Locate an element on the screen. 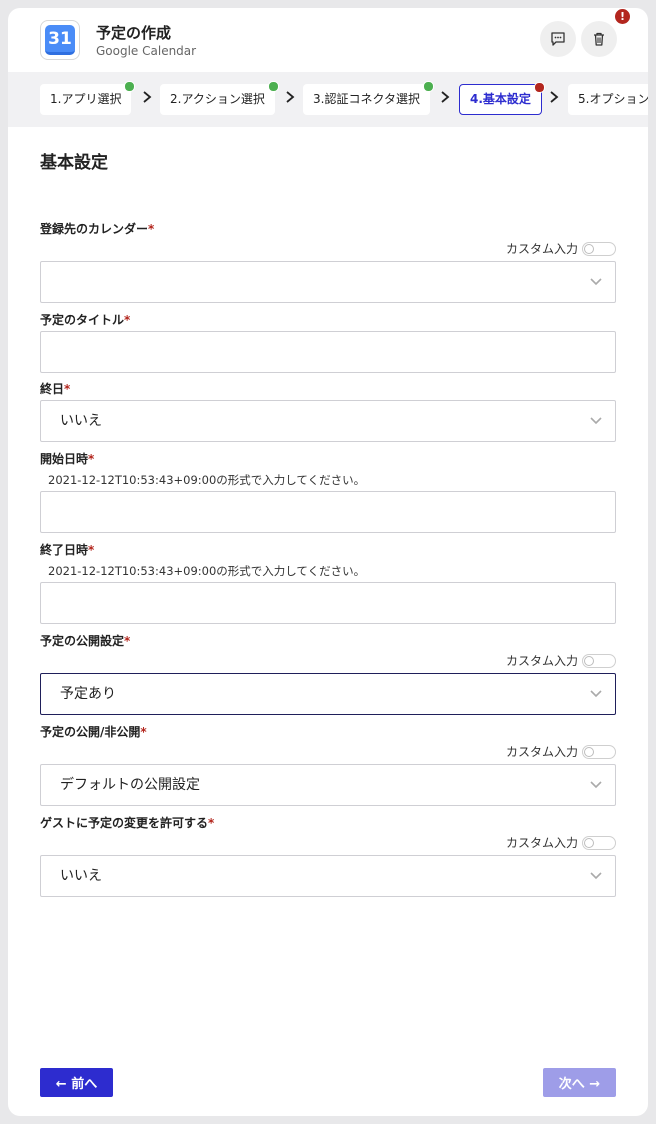 Image resolution: width=656 pixels, height=1124 pixels. start-datetime-input is located at coordinates (328, 512).